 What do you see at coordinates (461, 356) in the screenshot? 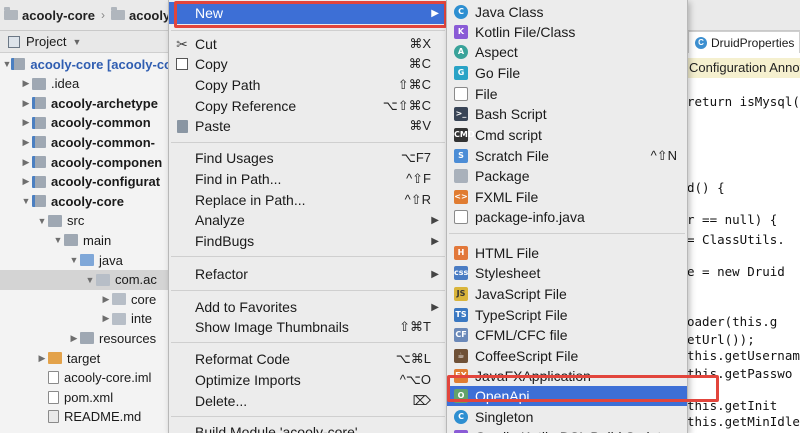
I see `submenu-item-icon-cell: ☕` at bounding box center [461, 356].